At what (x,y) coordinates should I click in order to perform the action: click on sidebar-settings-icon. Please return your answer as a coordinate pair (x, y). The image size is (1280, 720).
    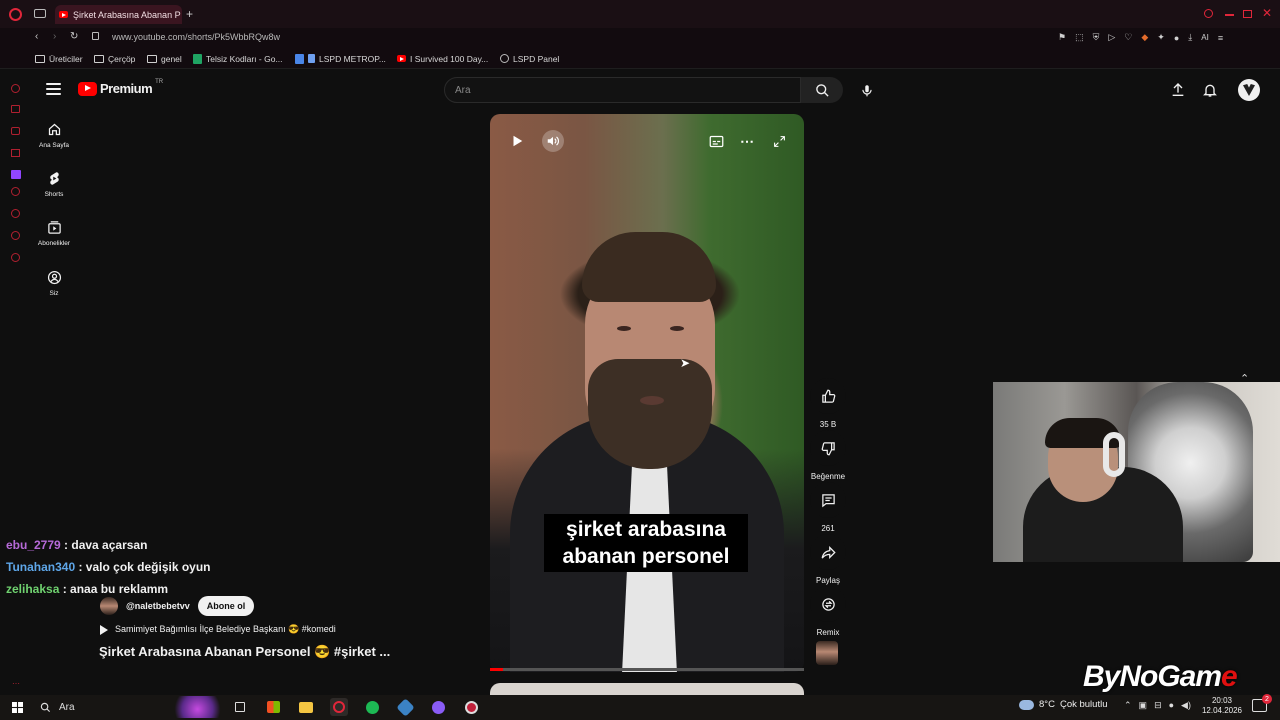
    Looking at the image, I should click on (15, 257).